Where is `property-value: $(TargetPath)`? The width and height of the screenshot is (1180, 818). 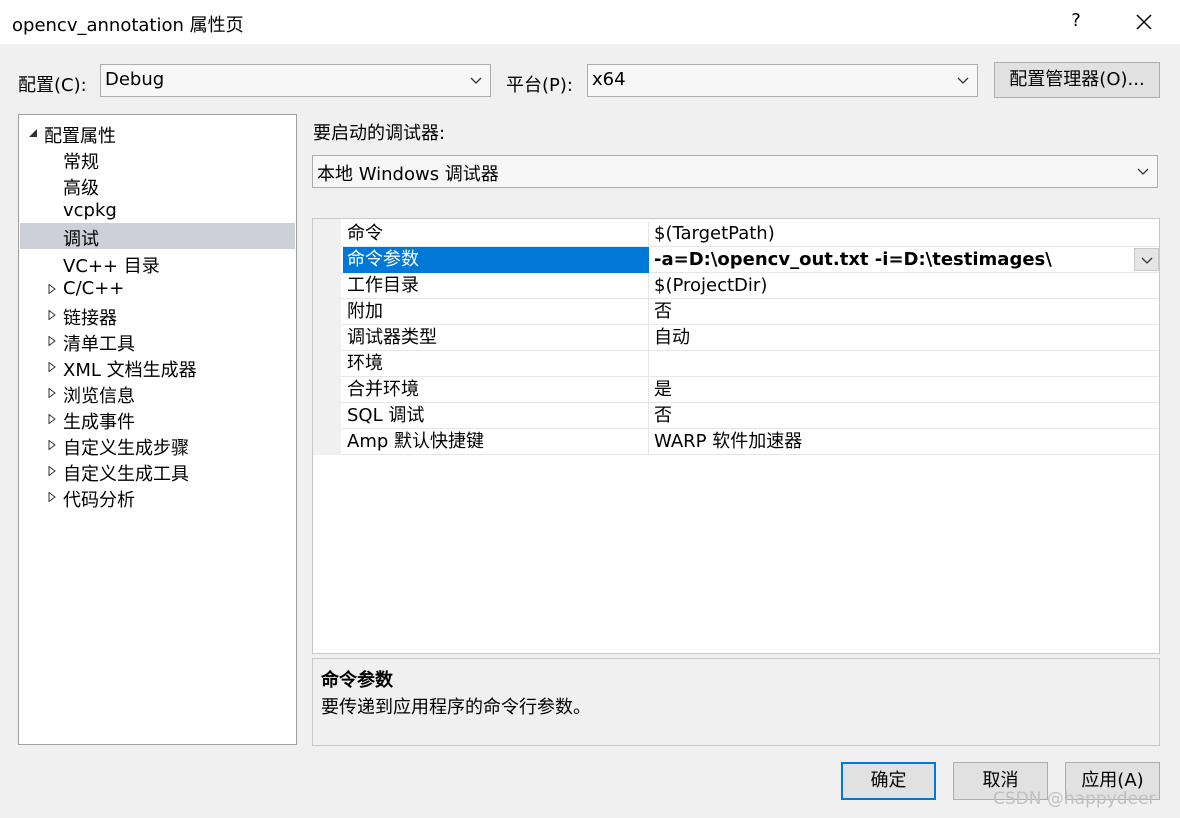 property-value: $(TargetPath) is located at coordinates (714, 234).